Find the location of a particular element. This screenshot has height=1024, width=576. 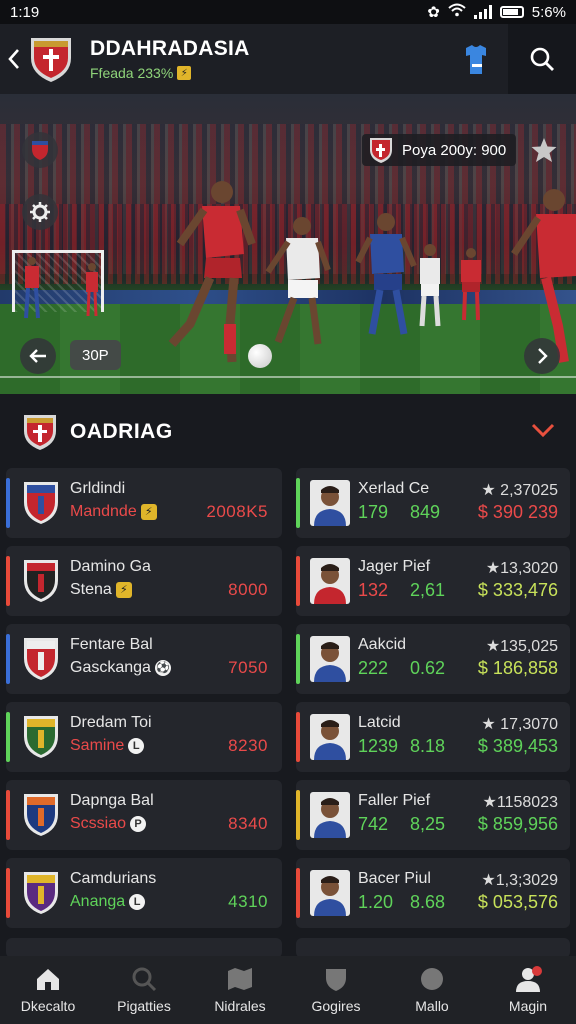

next-button is located at coordinates (542, 356).